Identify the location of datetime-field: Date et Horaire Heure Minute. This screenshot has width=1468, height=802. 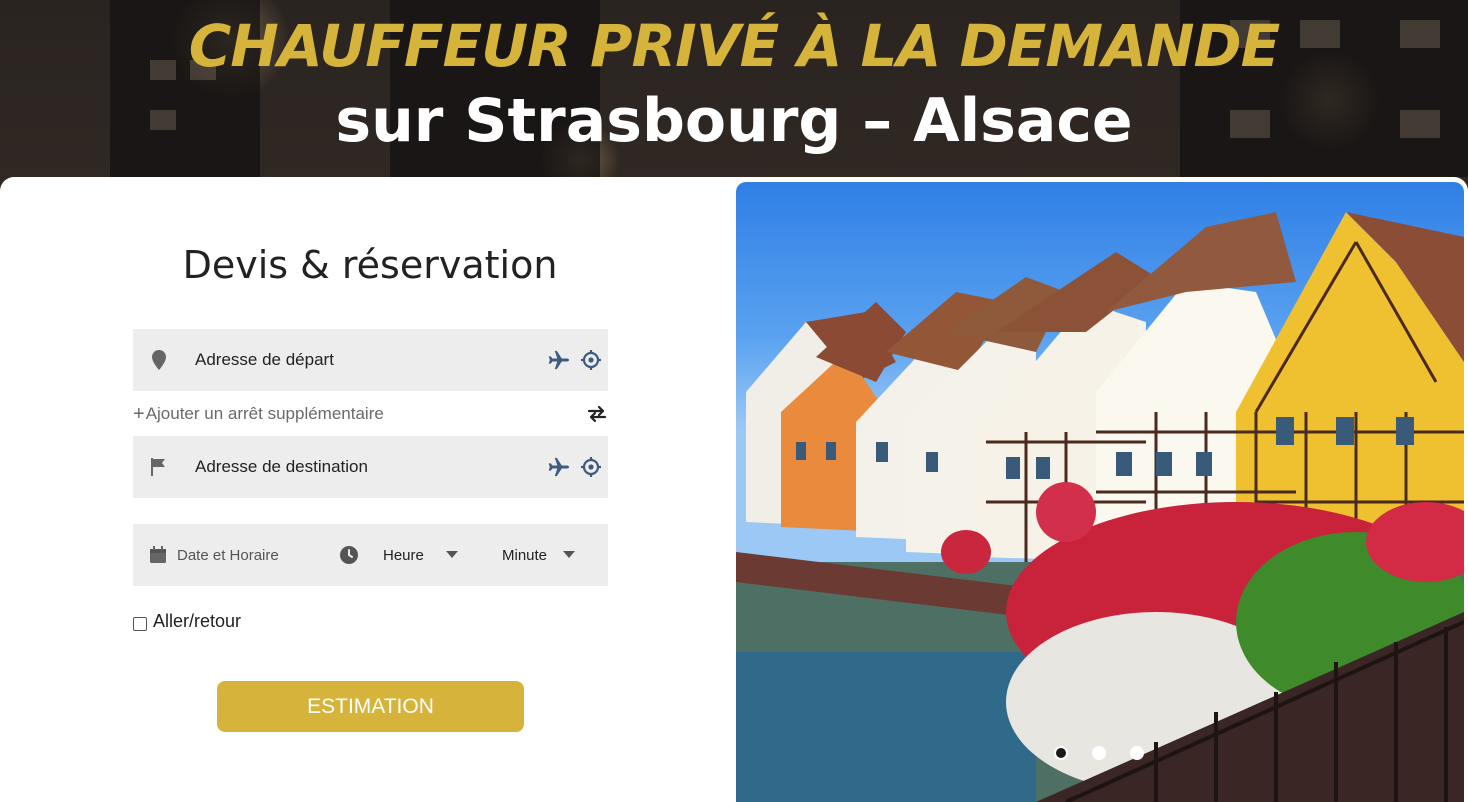
(370, 555).